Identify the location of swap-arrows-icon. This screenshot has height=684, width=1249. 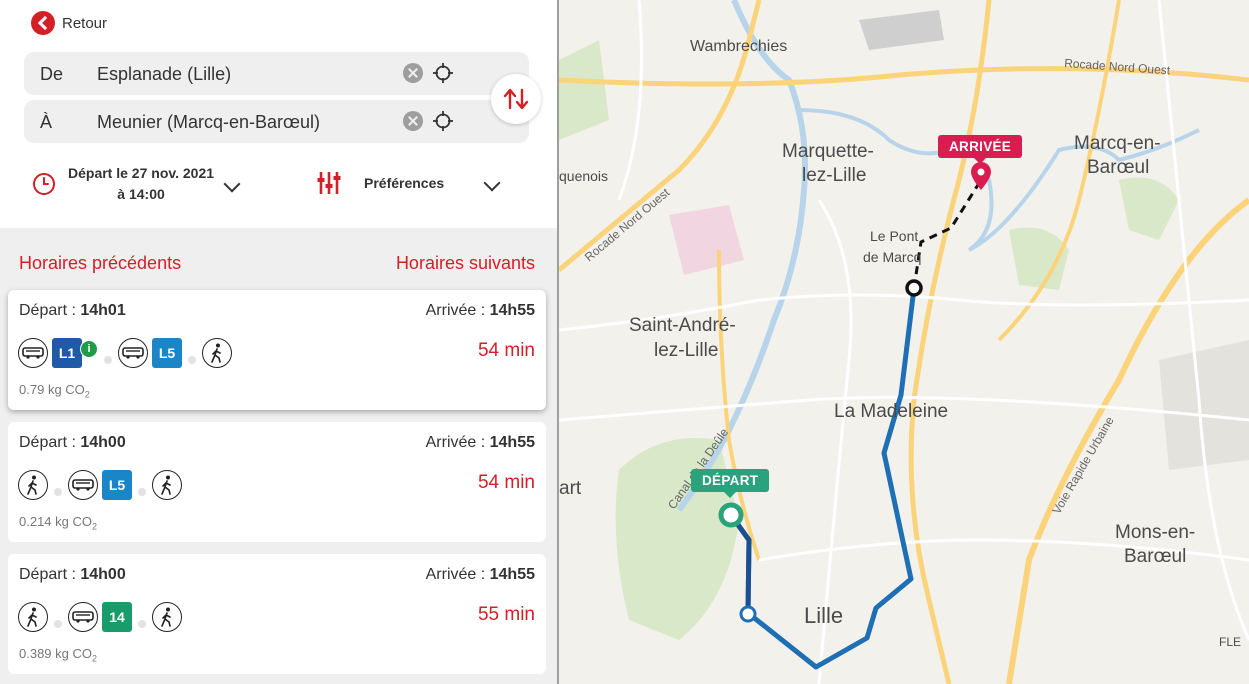
(516, 99).